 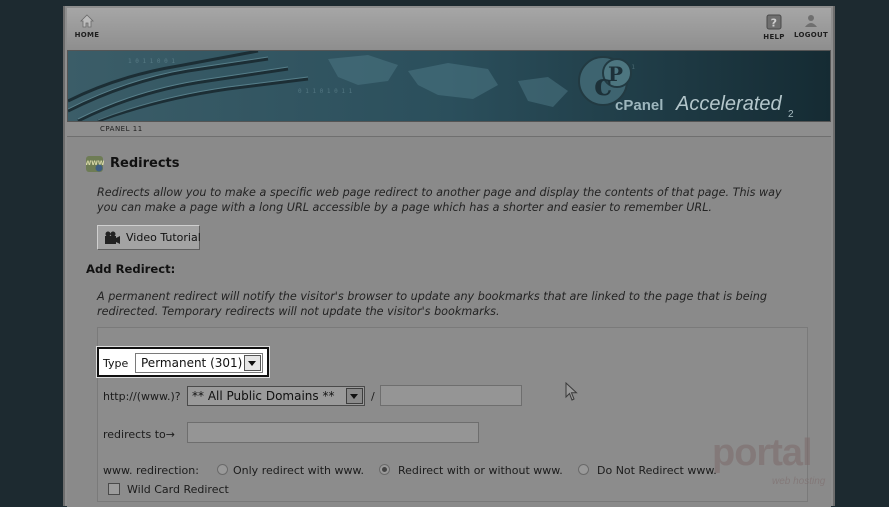 What do you see at coordinates (728, 104) in the screenshot?
I see `accelerated-logo-text: Accelerated` at bounding box center [728, 104].